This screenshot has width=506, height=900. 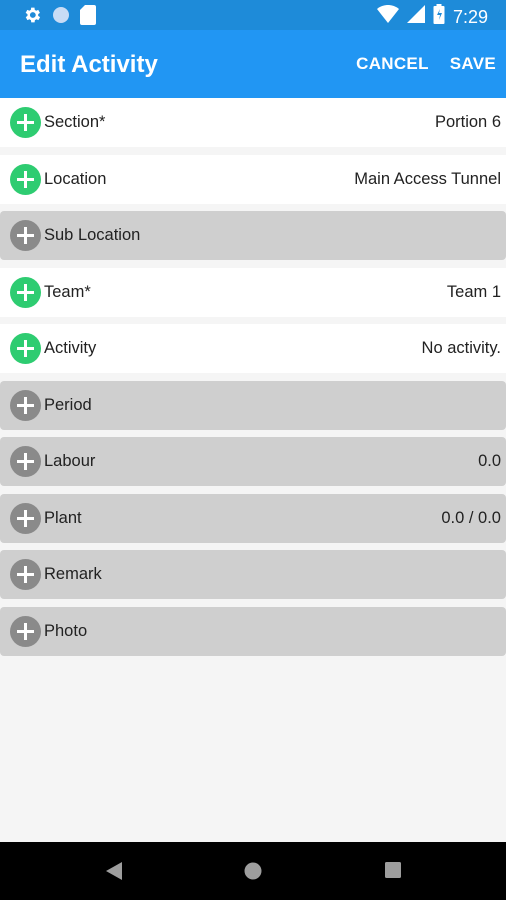 What do you see at coordinates (32, 17) in the screenshot?
I see `gear-icon` at bounding box center [32, 17].